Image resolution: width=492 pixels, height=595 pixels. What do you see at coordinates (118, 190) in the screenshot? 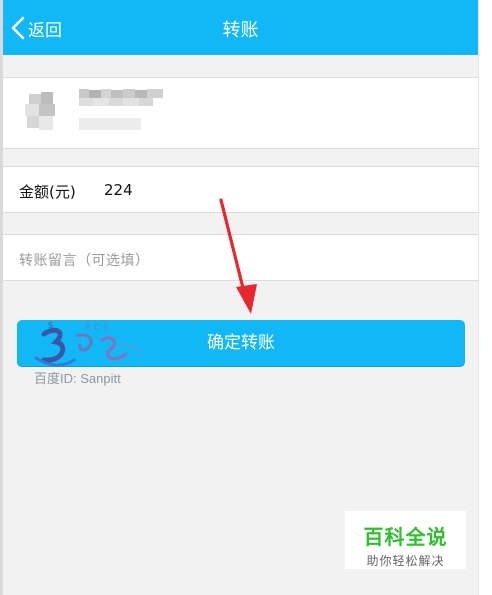
I see `amount-input: 224` at bounding box center [118, 190].